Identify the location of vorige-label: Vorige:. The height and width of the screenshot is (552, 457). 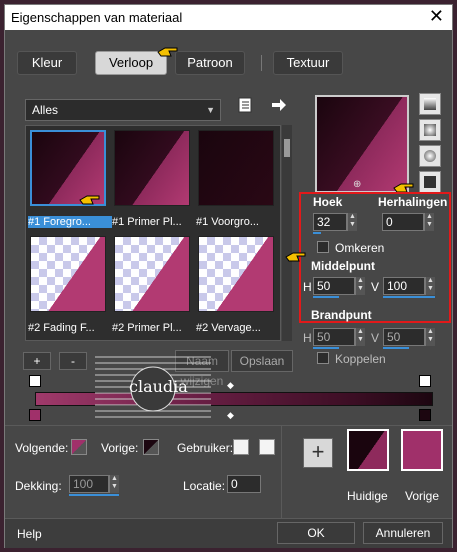
(120, 448).